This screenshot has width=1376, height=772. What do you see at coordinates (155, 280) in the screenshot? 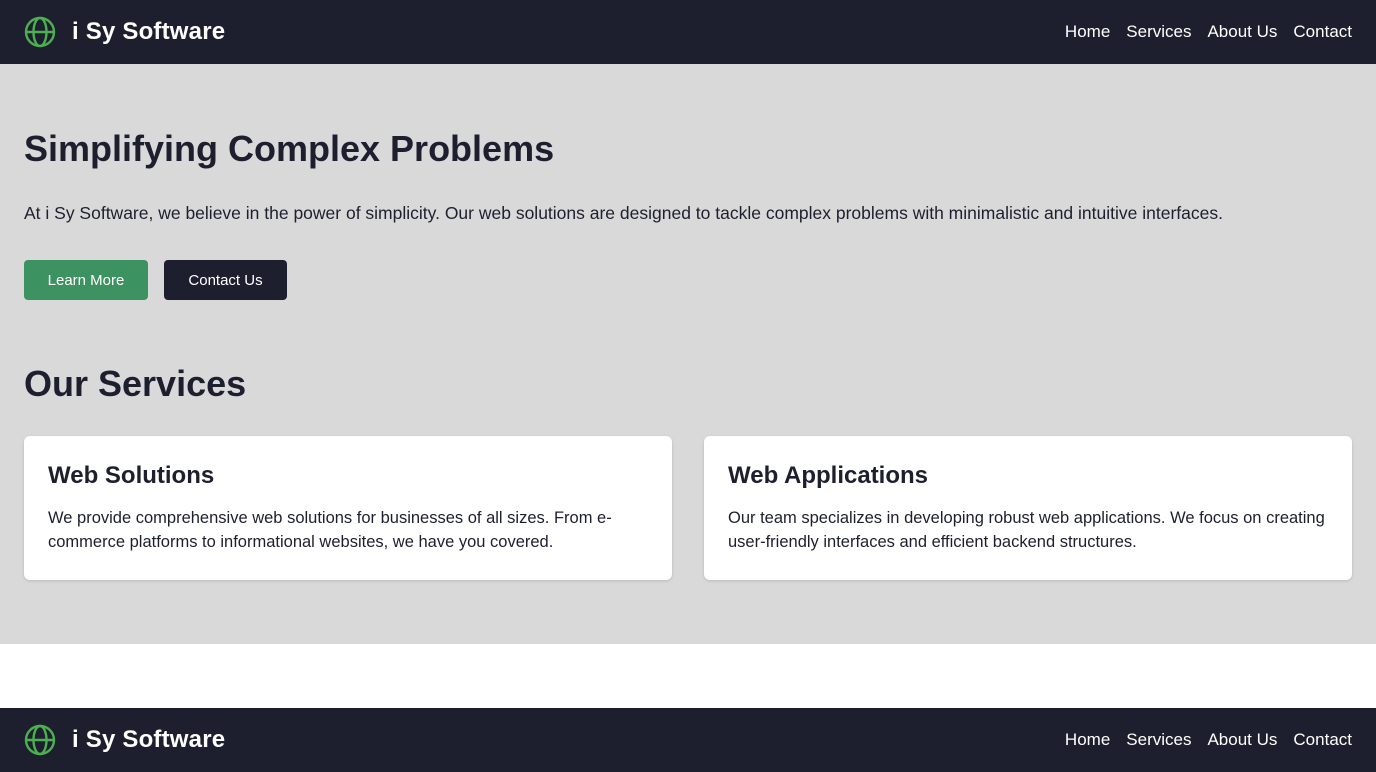
I see `hero-buttons: Learn More Contact Us` at bounding box center [155, 280].